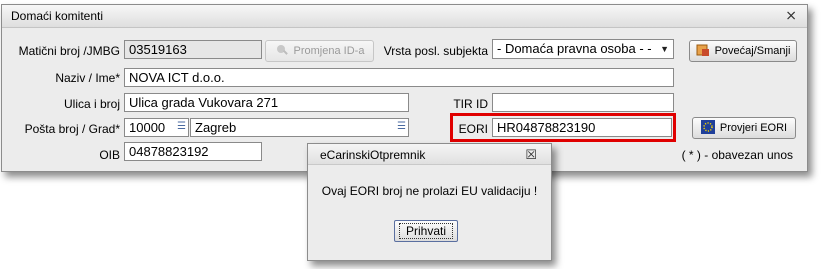  What do you see at coordinates (91, 104) in the screenshot?
I see `ulica-label: Ulica i broj` at bounding box center [91, 104].